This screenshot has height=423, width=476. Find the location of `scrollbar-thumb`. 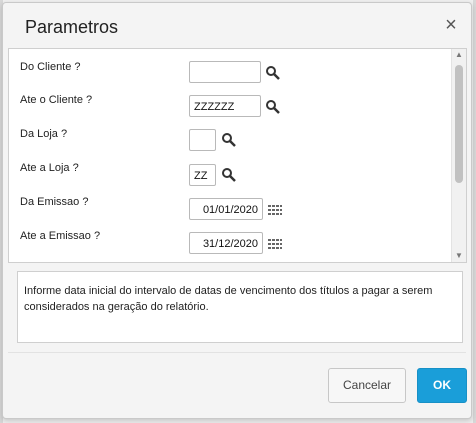

scrollbar-thumb is located at coordinates (459, 124).